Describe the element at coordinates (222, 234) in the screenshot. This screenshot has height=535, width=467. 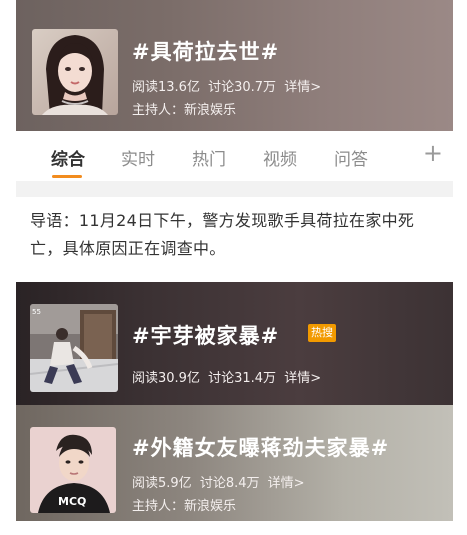
I see `topic-intro-text: 导语：11月24日下午，警方发现歌手具荷拉在家中死亡，具体原因正在调查中。` at that location.